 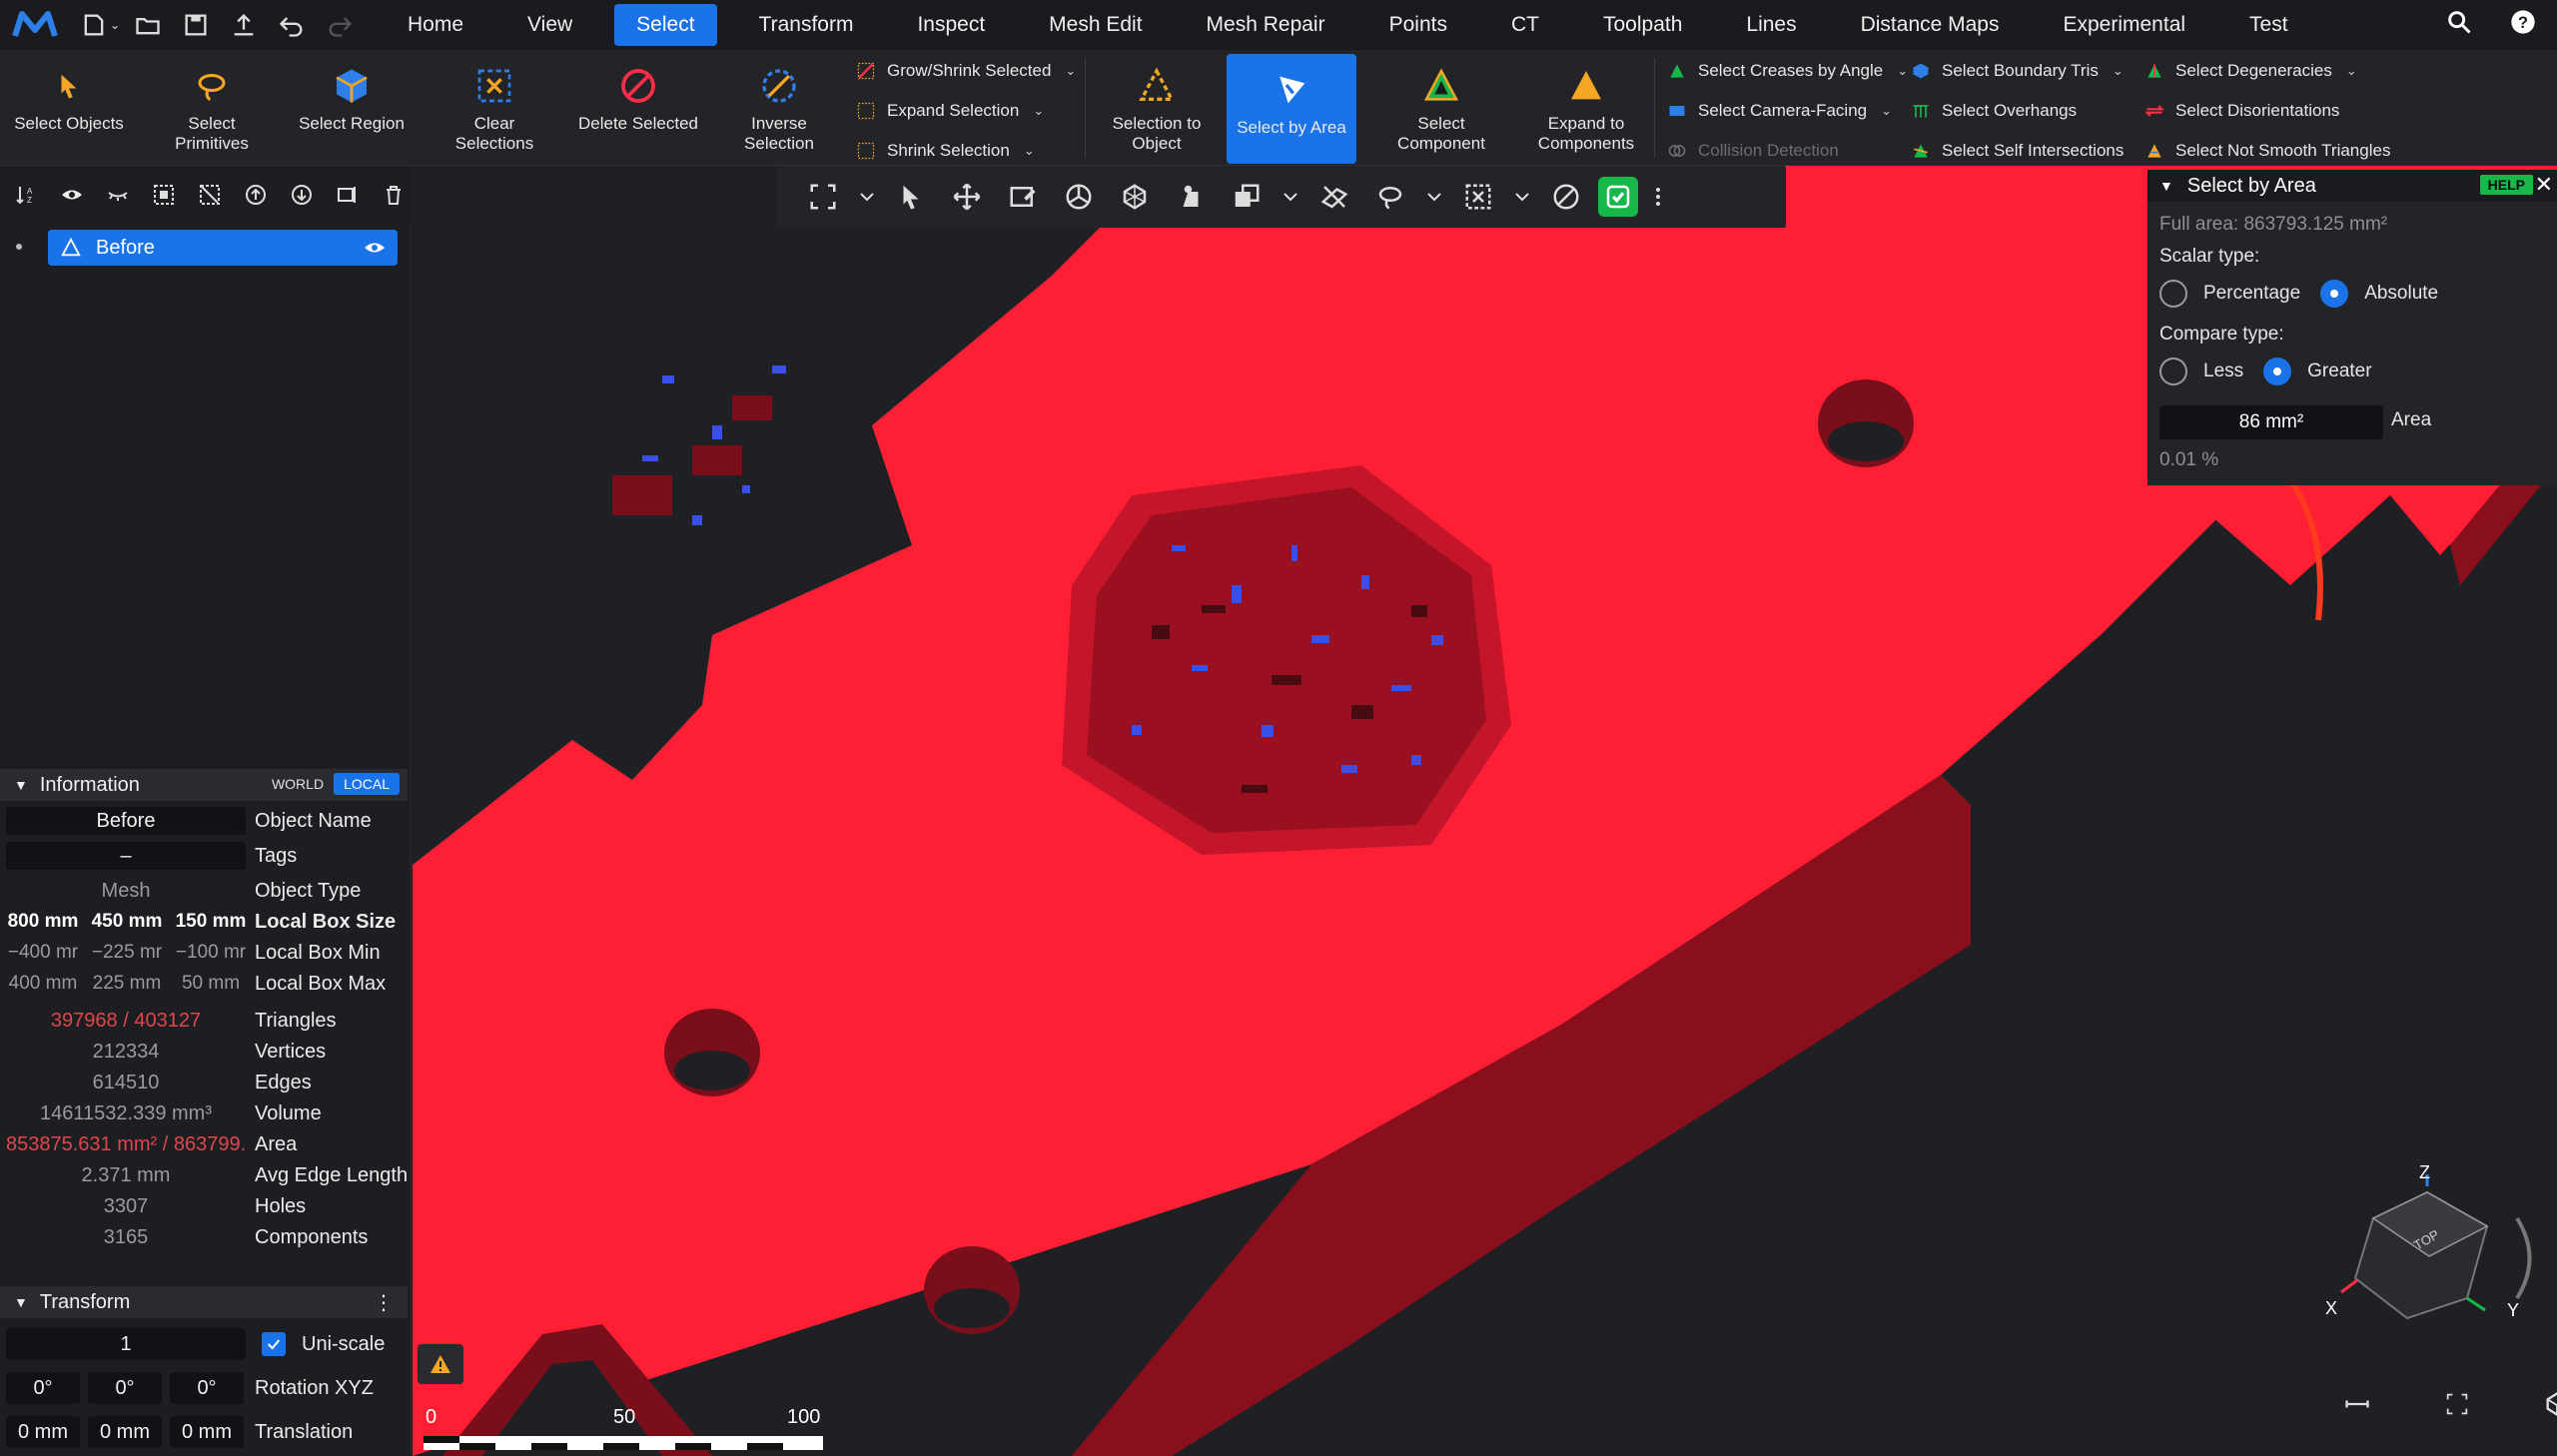 I want to click on menu-toolpath: Toolpath, so click(x=1642, y=25).